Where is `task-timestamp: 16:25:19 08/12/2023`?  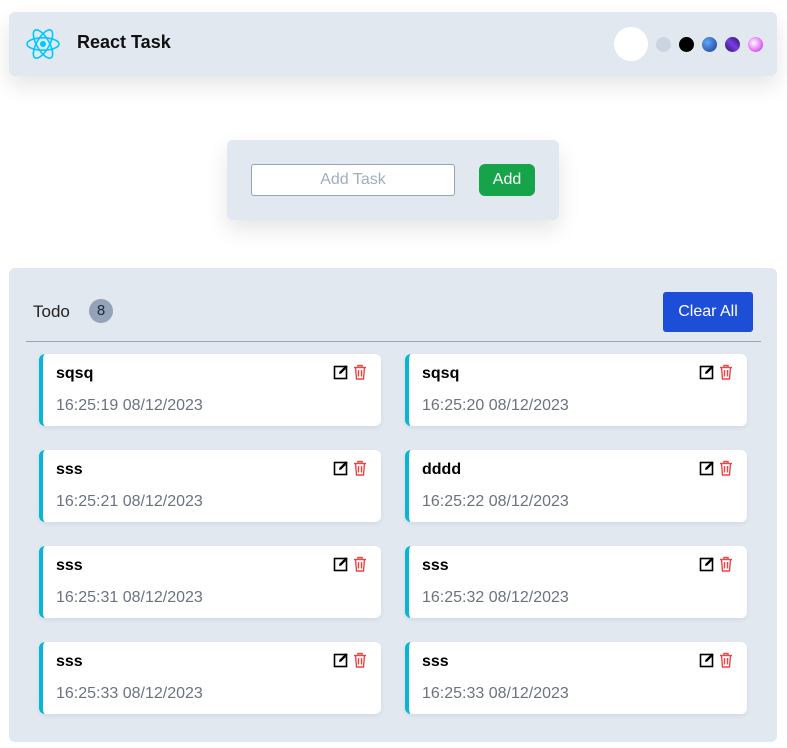
task-timestamp: 16:25:19 08/12/2023 is located at coordinates (129, 405).